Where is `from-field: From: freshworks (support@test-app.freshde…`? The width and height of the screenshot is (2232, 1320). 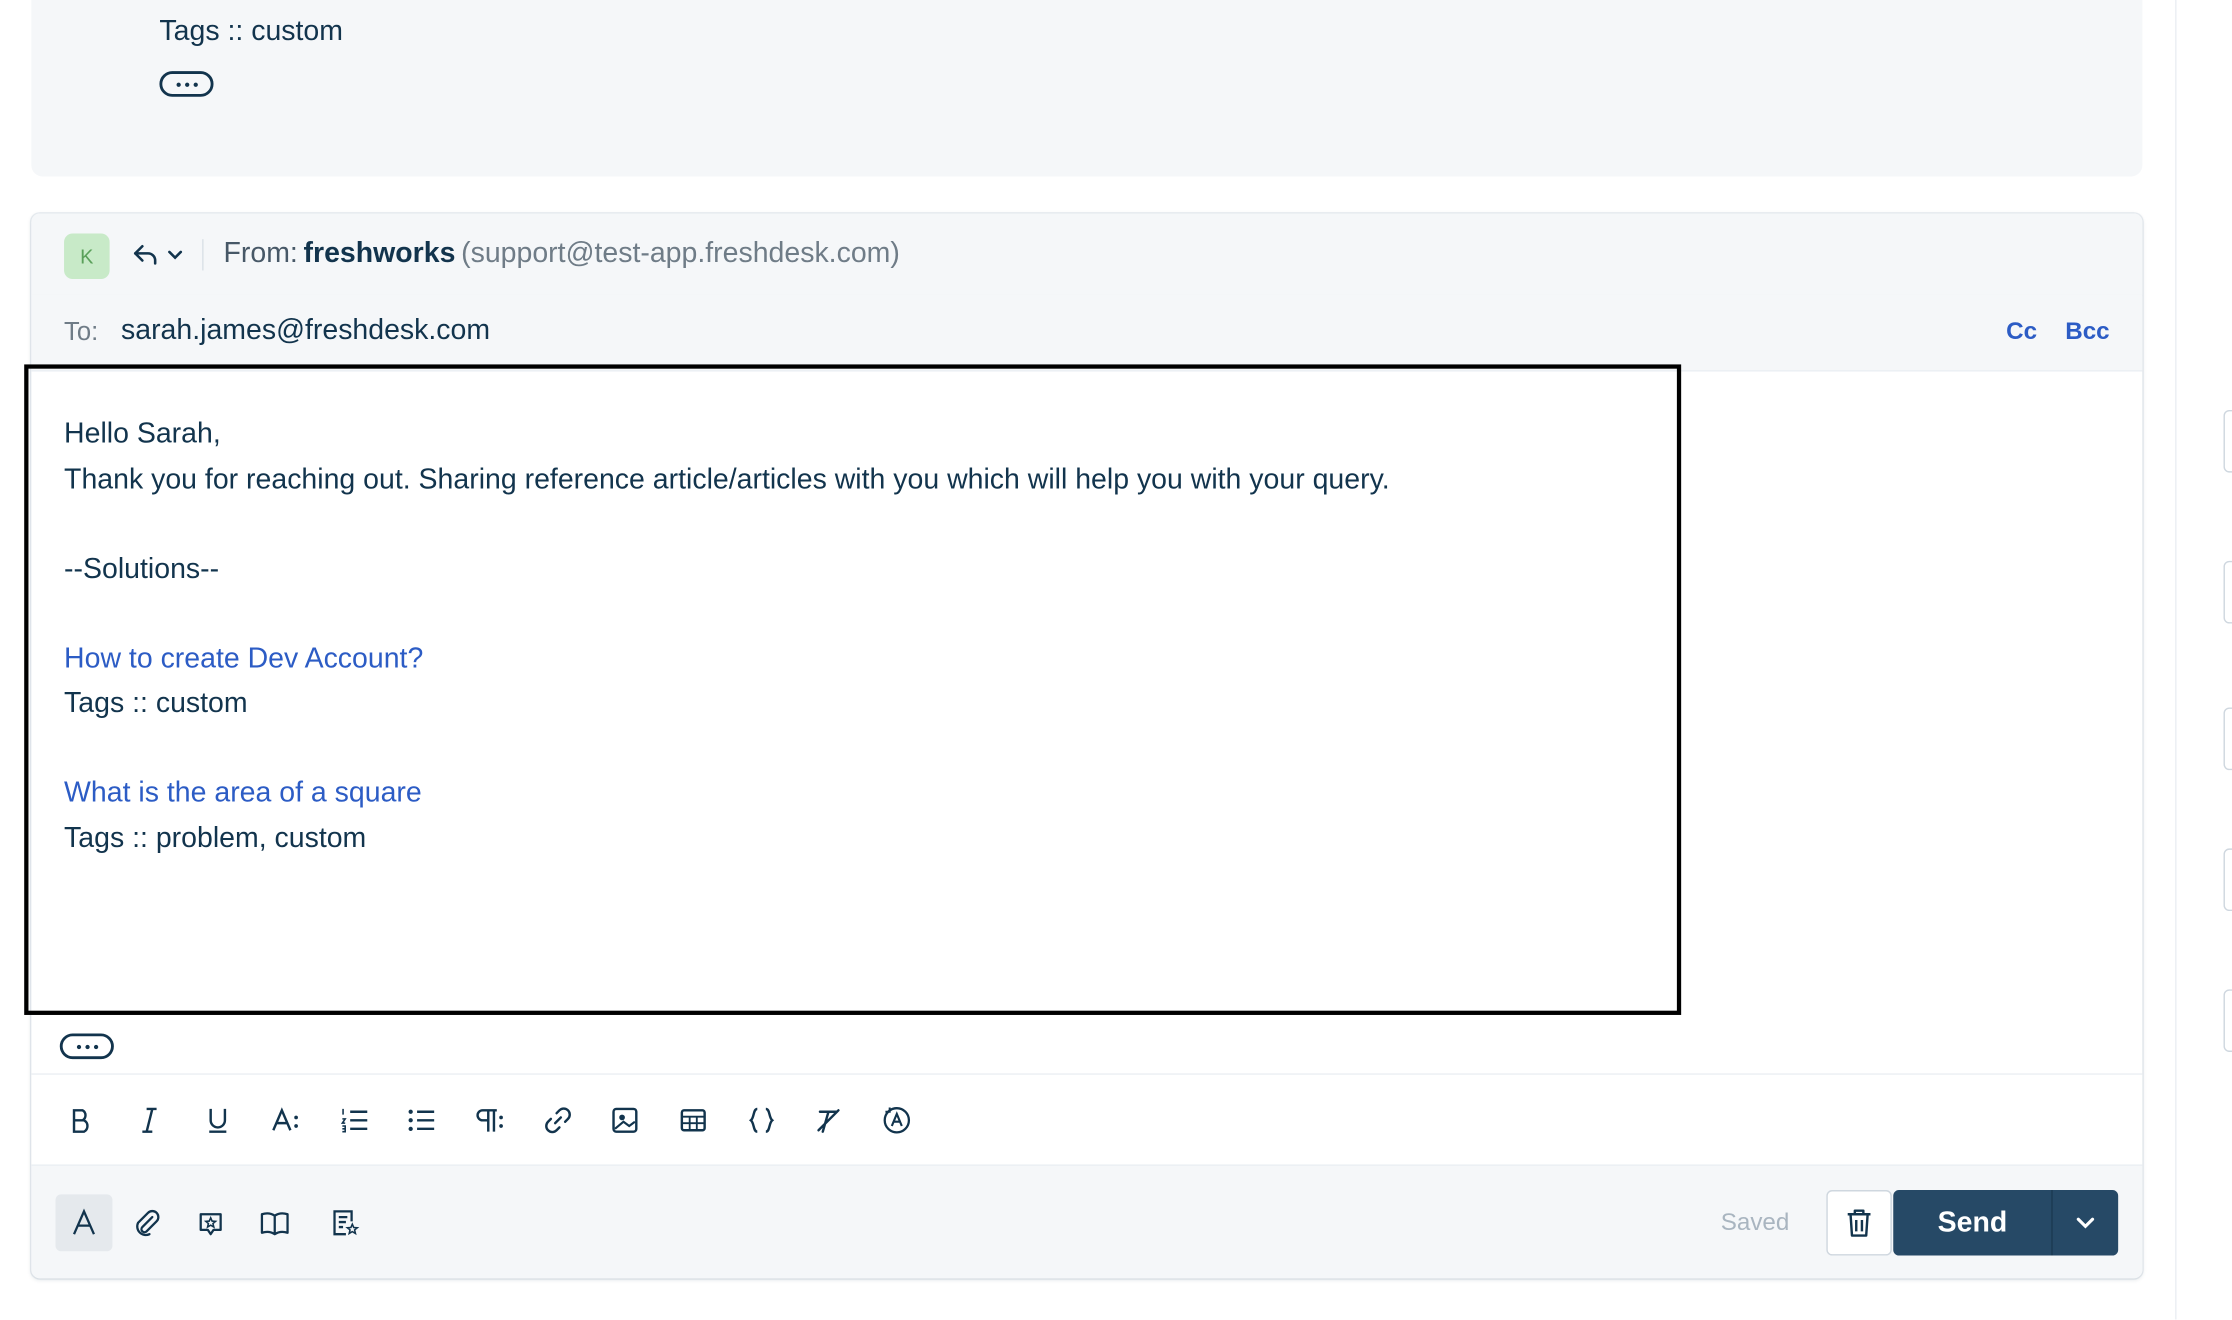
from-field: From: freshworks (support@test-app.freshde… is located at coordinates (561, 254).